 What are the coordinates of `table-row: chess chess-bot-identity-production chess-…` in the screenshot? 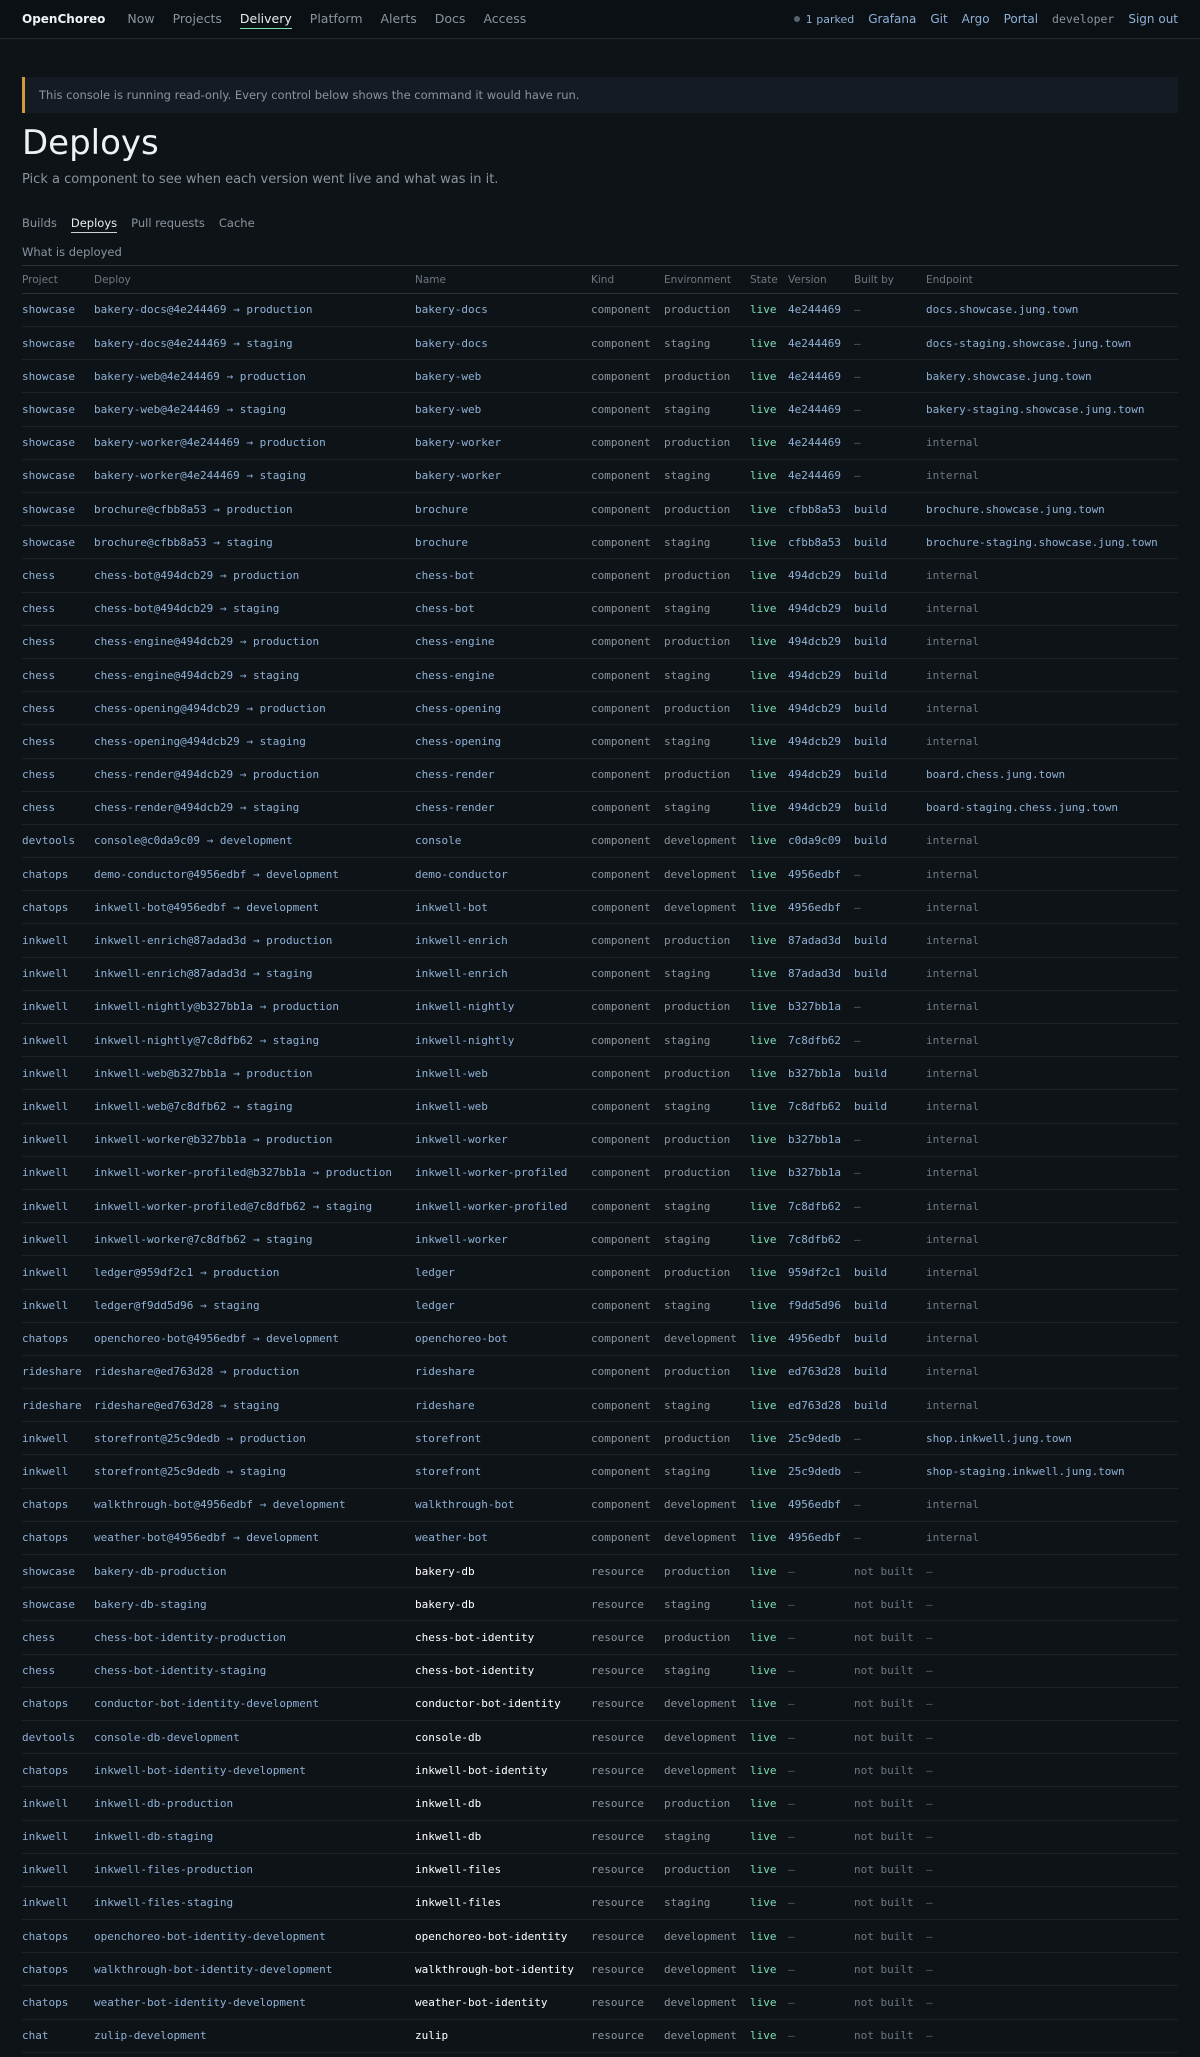 It's located at (600, 1637).